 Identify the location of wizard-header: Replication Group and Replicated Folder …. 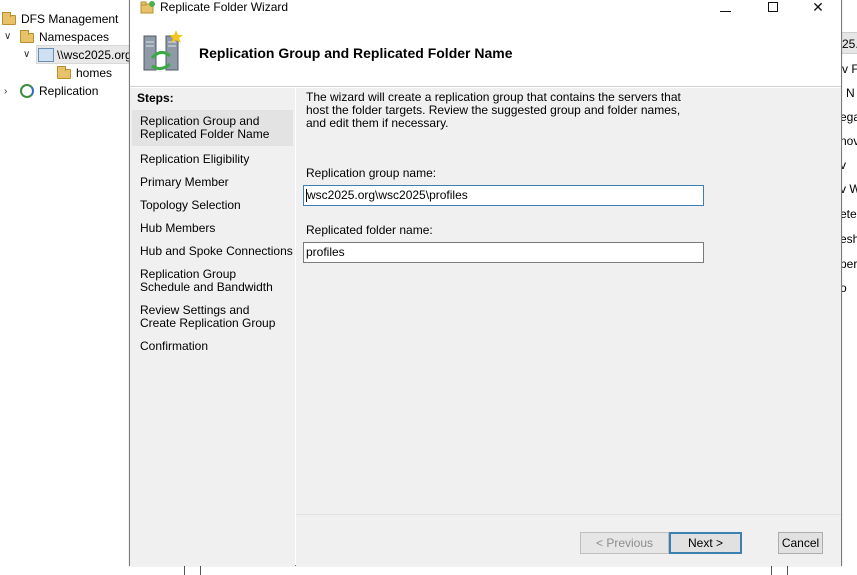
(485, 52).